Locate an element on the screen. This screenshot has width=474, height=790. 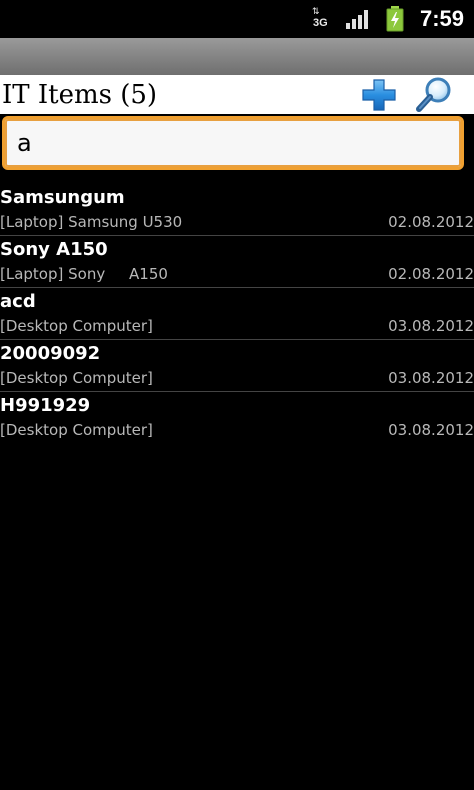
list-item: acd [Desktop Computer] 03.08.2012 is located at coordinates (237, 313).